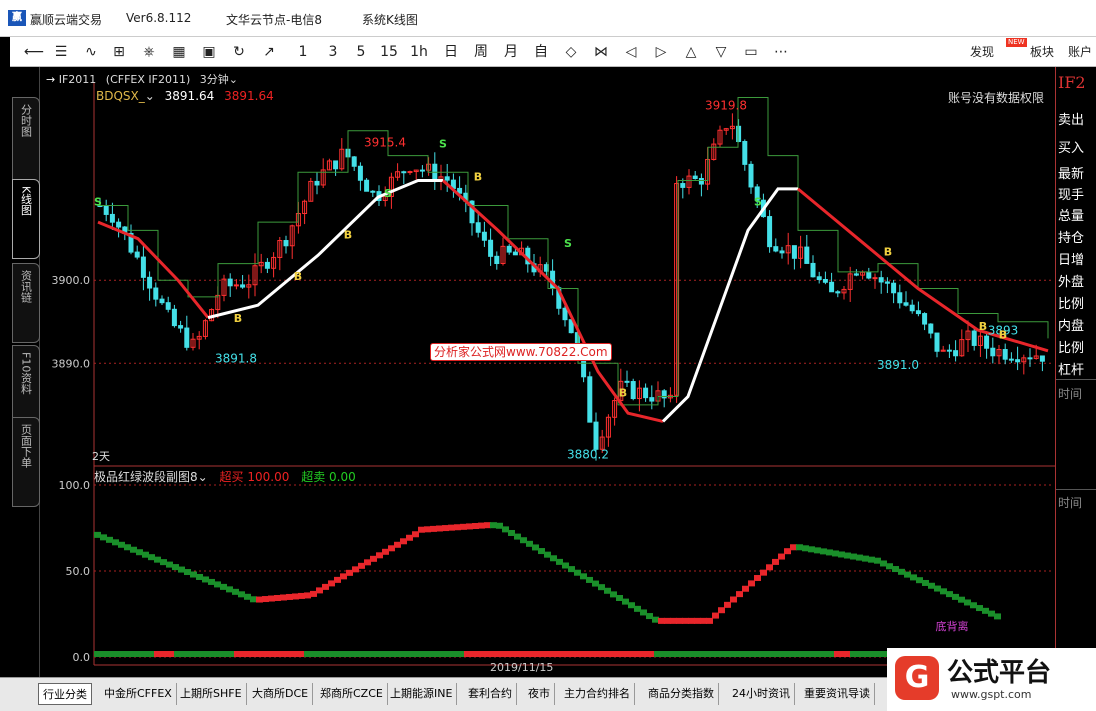  What do you see at coordinates (281, 694) in the screenshot?
I see `tab-dce: 大商所DCE` at bounding box center [281, 694].